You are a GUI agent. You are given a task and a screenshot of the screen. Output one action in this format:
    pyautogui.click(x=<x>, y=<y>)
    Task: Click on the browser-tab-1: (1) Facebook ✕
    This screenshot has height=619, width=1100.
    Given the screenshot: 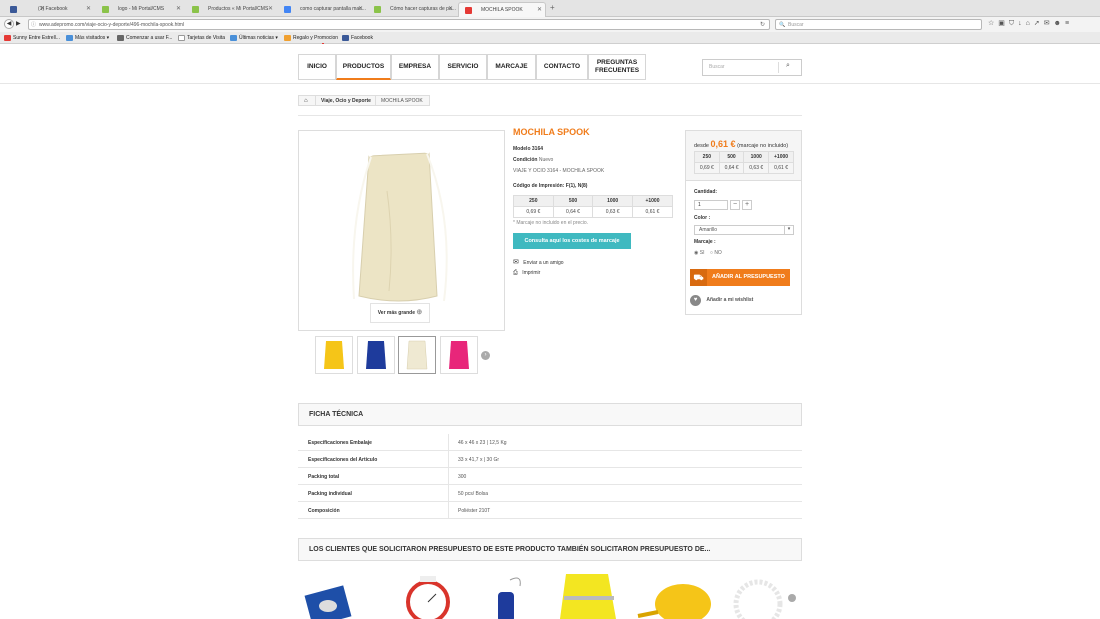 What is the action you would take?
    pyautogui.click(x=60, y=9)
    